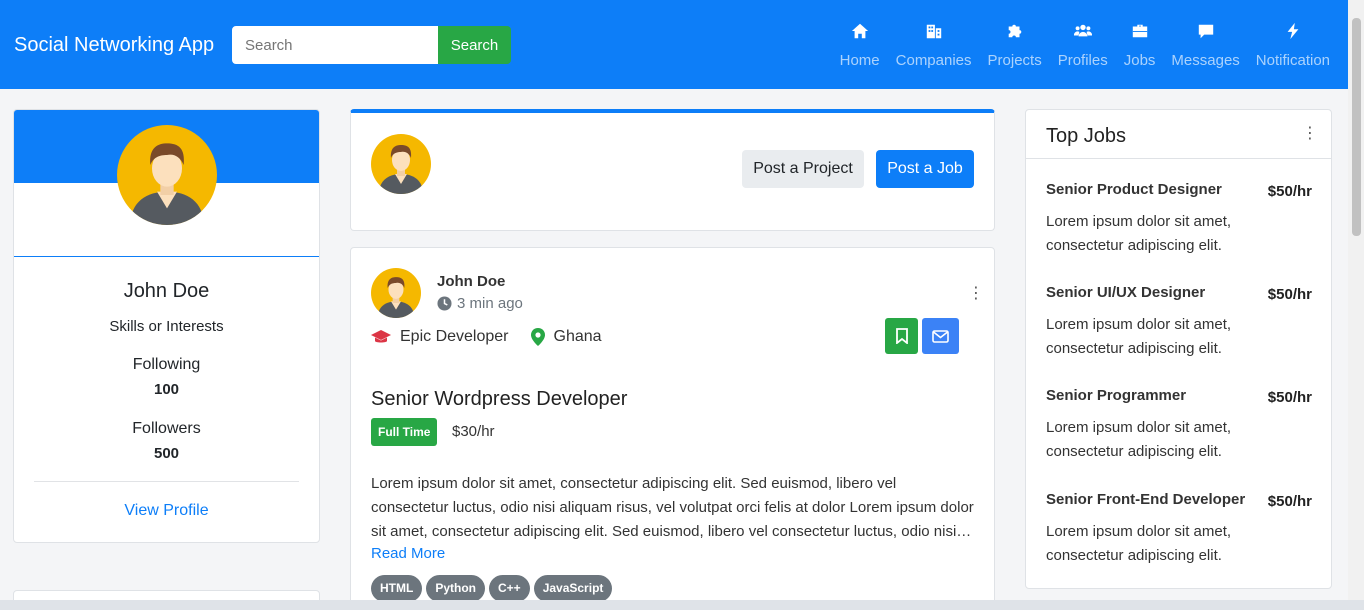 Image resolution: width=1364 pixels, height=610 pixels. Describe the element at coordinates (860, 45) in the screenshot. I see `nav-item-home: Home` at that location.